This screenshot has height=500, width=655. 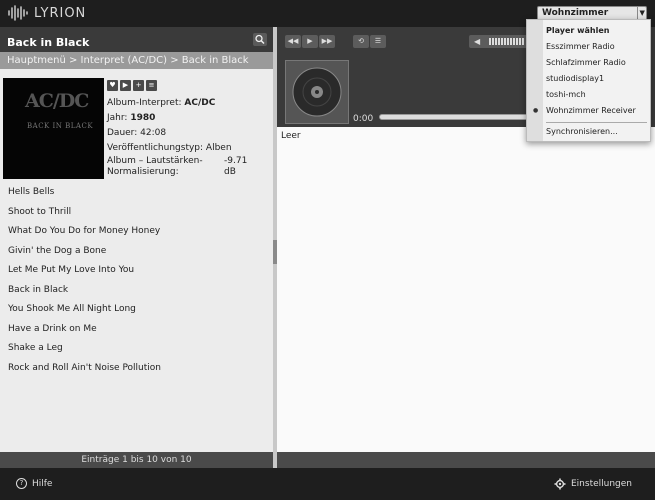 I want to click on list-item: Givin' the Dog a Bone, so click(x=136, y=252).